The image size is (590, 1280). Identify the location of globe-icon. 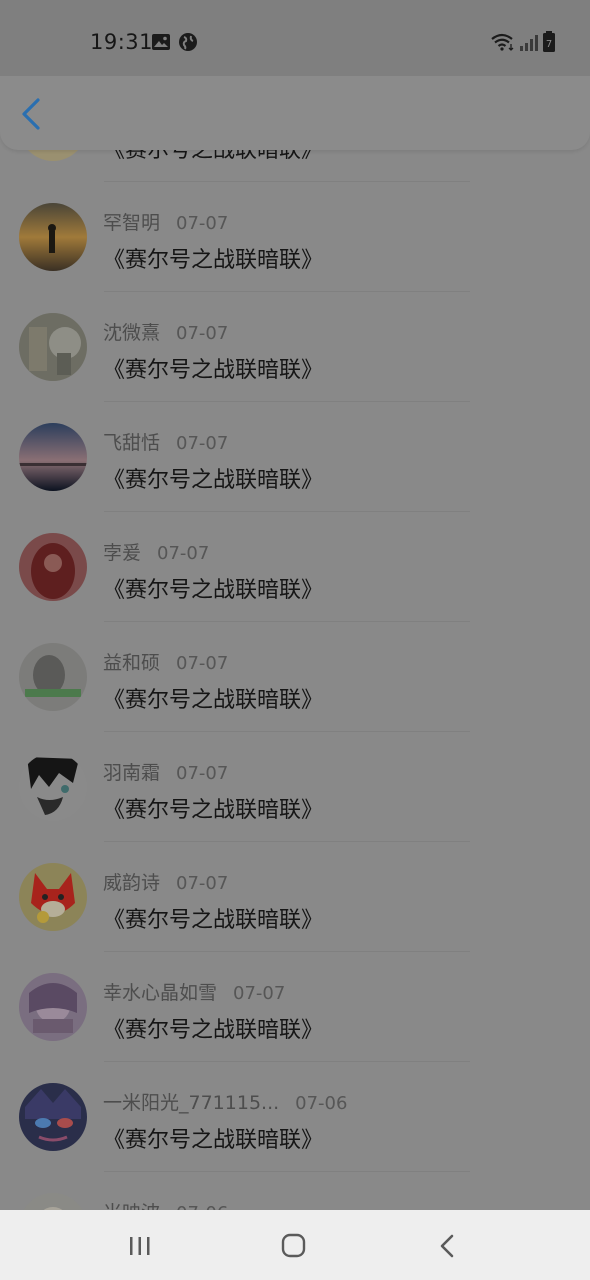
(188, 42).